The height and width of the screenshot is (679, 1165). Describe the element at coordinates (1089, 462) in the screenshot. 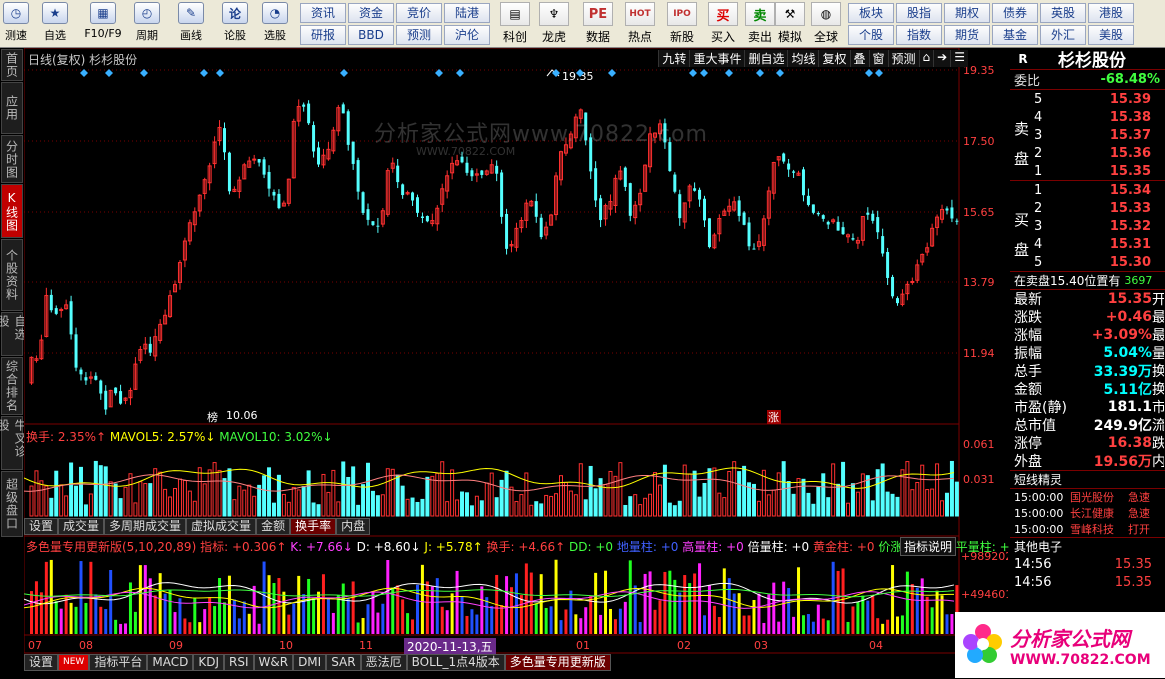

I see `stat-row: 外盘 19.56万内` at that location.